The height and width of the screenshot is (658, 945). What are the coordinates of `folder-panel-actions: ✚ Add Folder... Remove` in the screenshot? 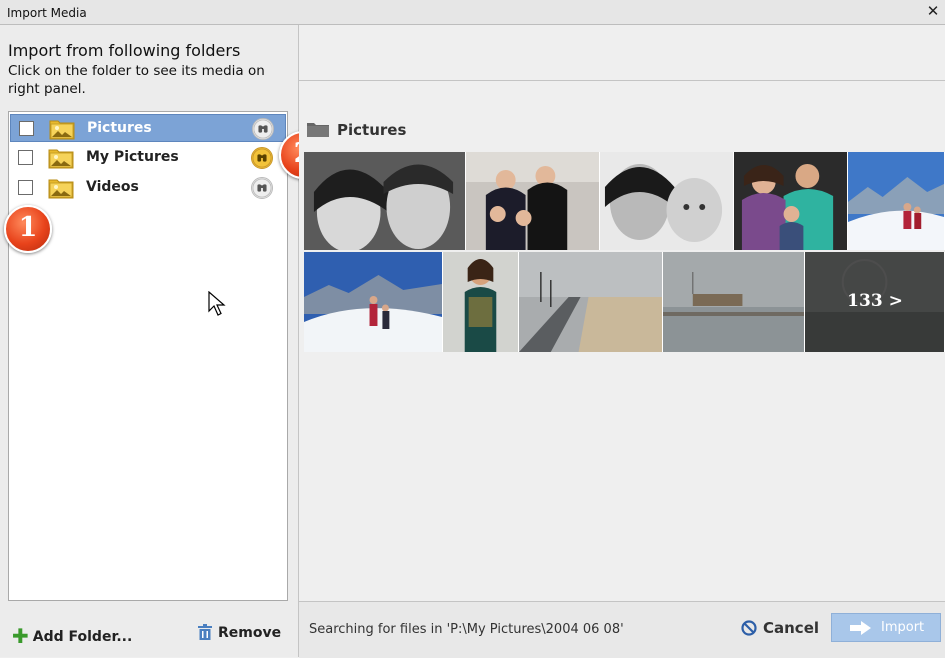 It's located at (149, 633).